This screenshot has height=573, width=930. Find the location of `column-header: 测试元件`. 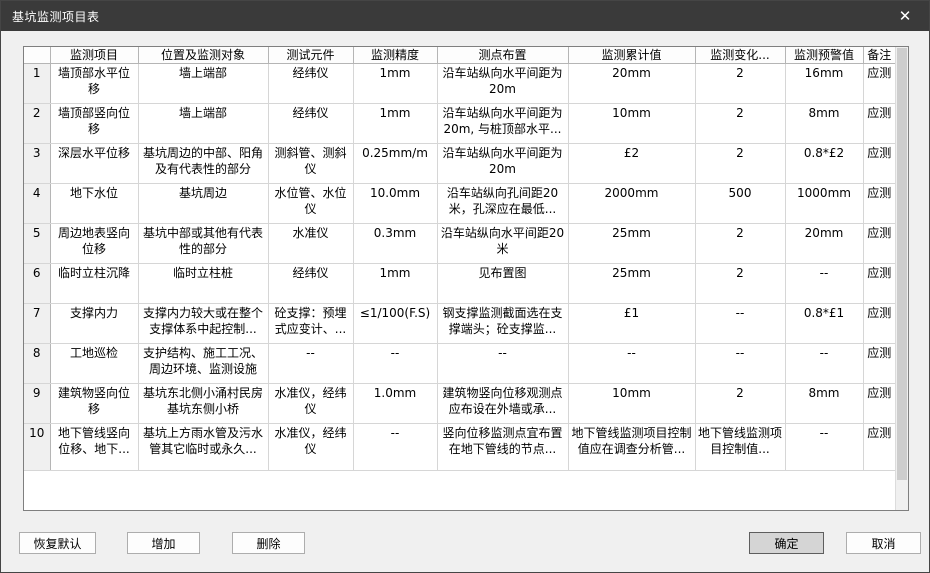

column-header: 测试元件 is located at coordinates (310, 55).